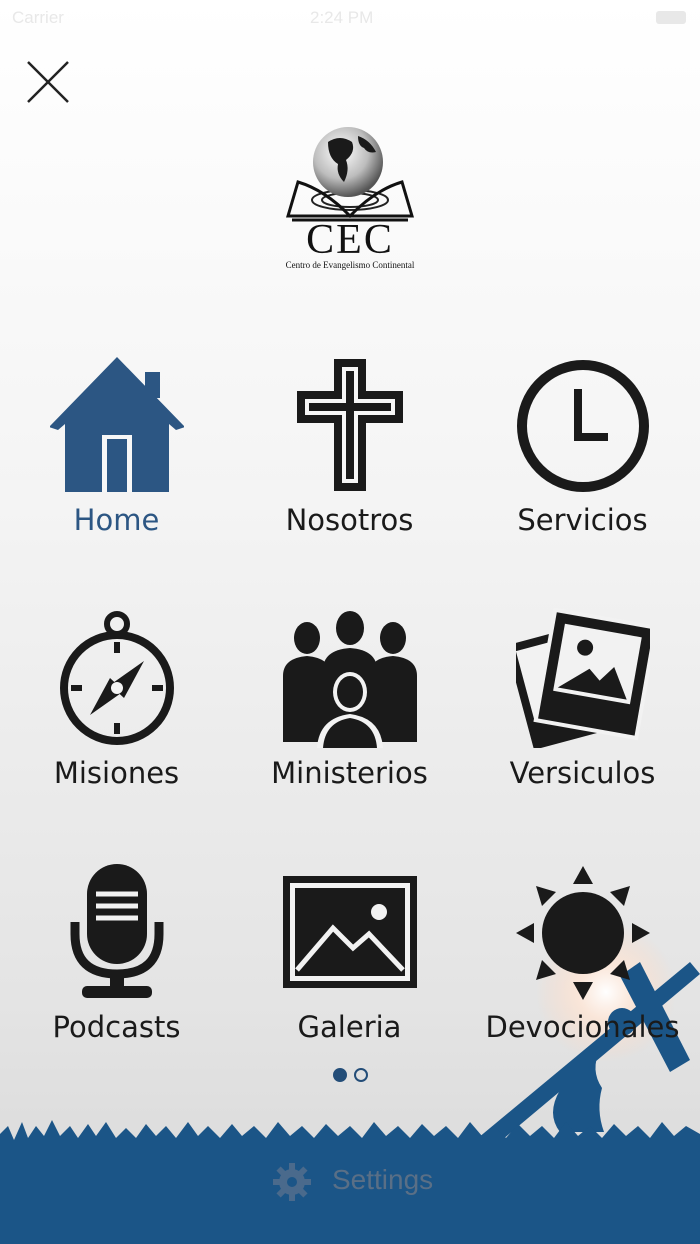 This screenshot has width=700, height=1244. I want to click on menu-label-versiculos: Versiculos, so click(582, 773).